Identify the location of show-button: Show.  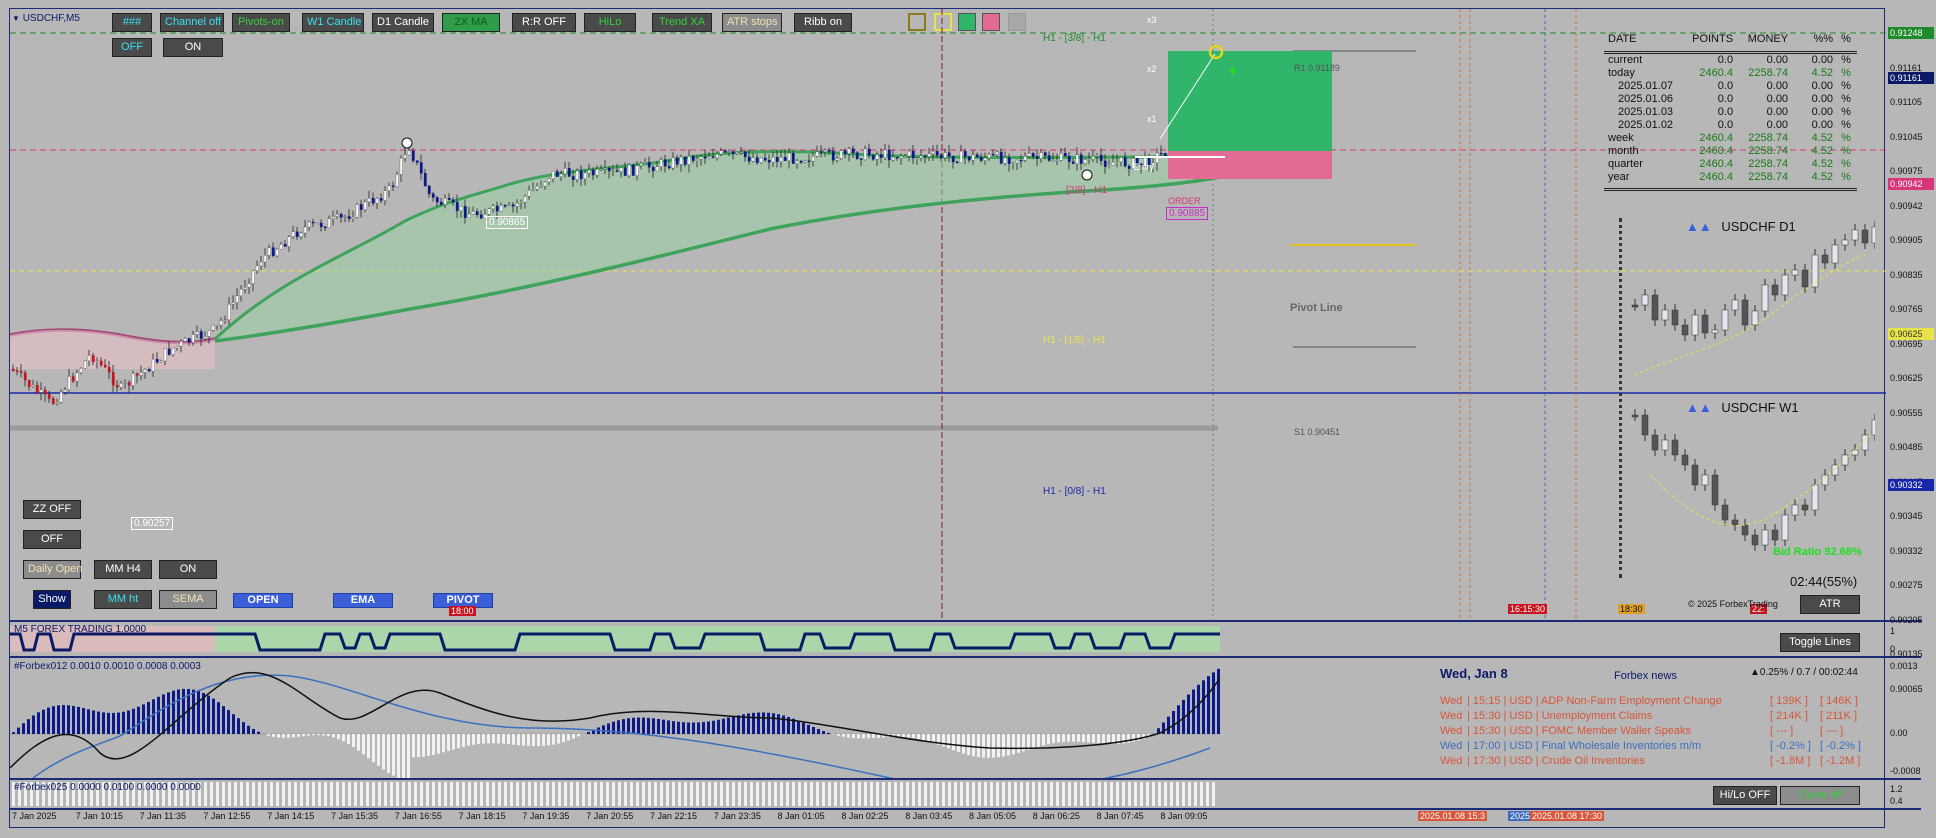
(52, 599).